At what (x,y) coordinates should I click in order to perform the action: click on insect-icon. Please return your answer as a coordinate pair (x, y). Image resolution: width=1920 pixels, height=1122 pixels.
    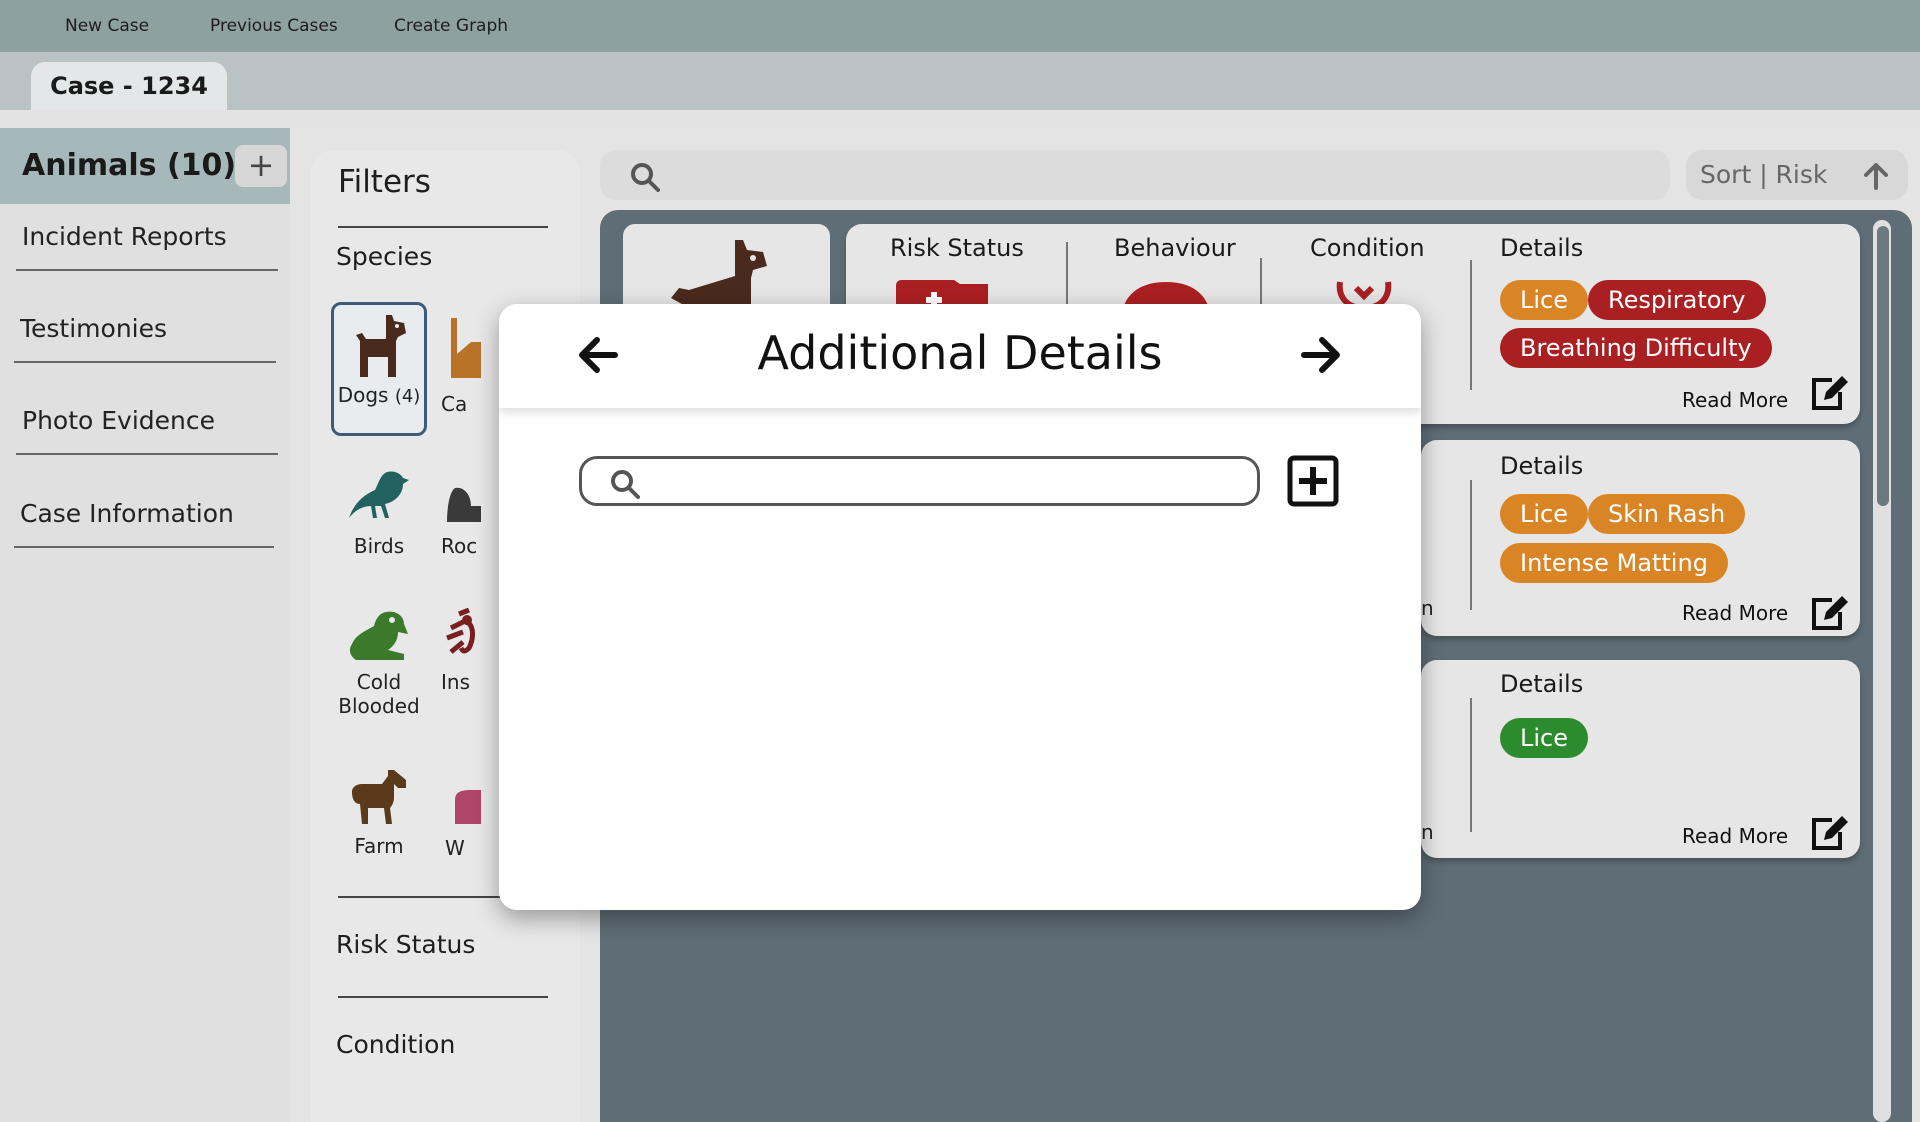
    Looking at the image, I should click on (460, 631).